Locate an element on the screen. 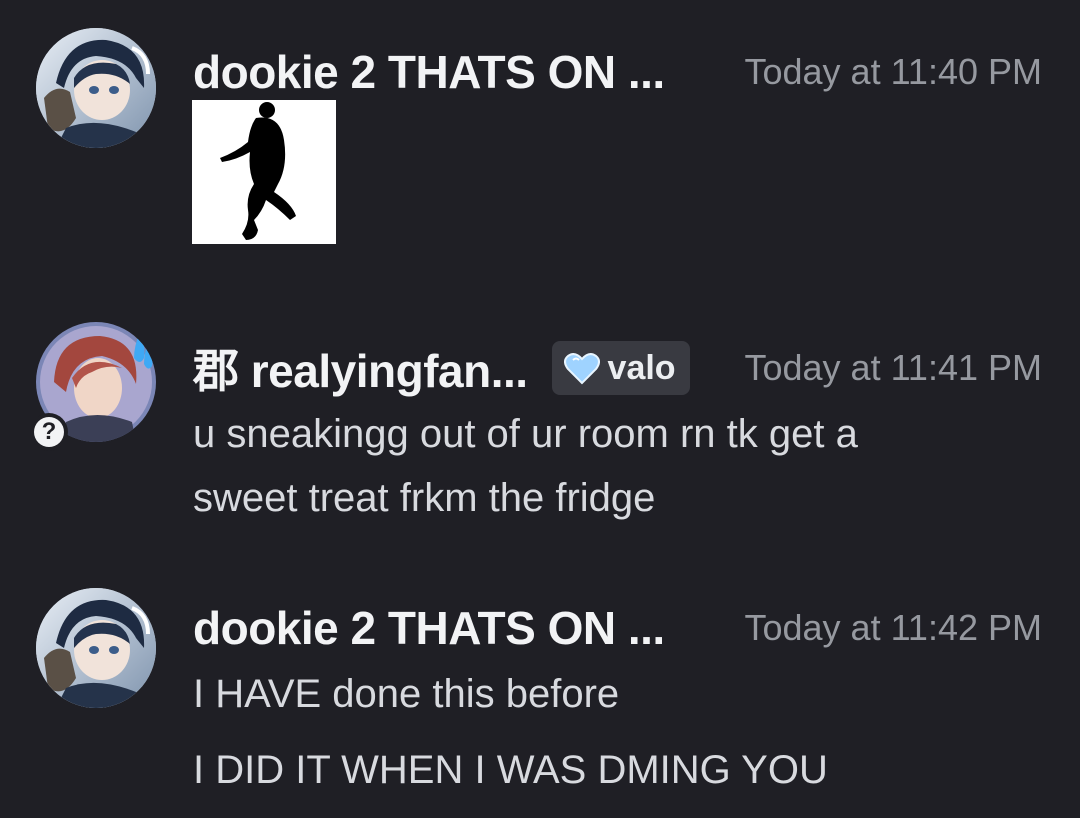  message-header: dookie 2 THATS ON ... Today at 11:40 PM is located at coordinates (617, 72).